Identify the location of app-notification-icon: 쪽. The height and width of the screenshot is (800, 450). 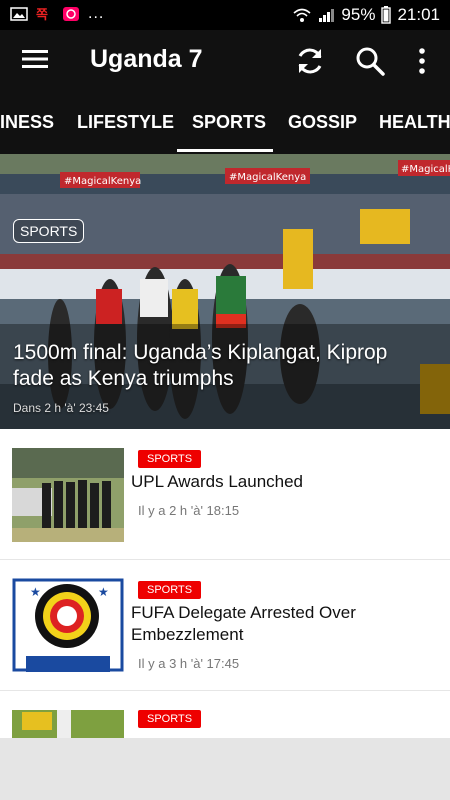
(42, 15).